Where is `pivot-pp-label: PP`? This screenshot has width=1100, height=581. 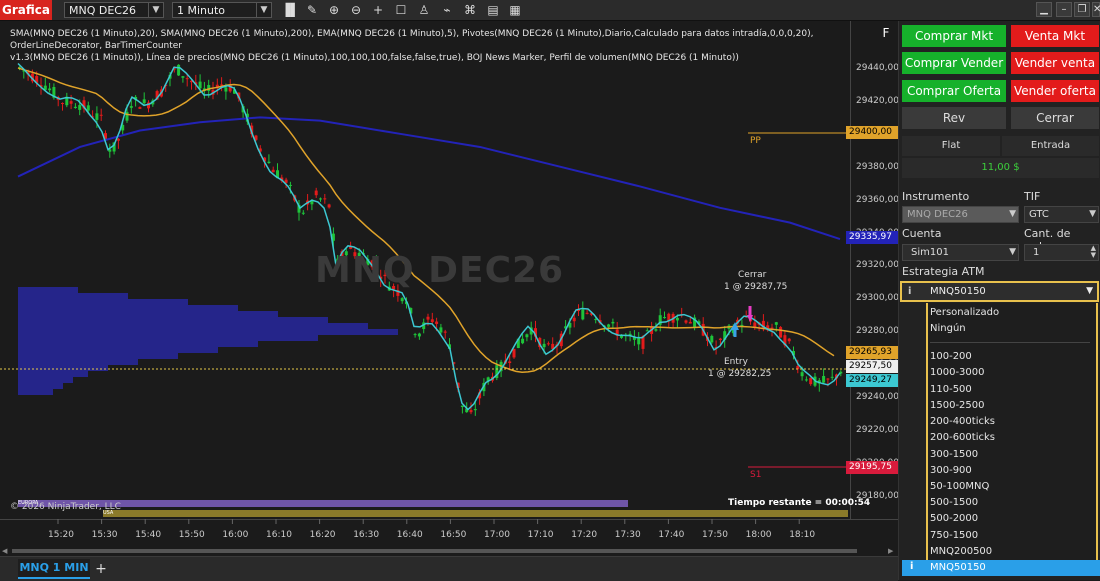 pivot-pp-label: PP is located at coordinates (755, 141).